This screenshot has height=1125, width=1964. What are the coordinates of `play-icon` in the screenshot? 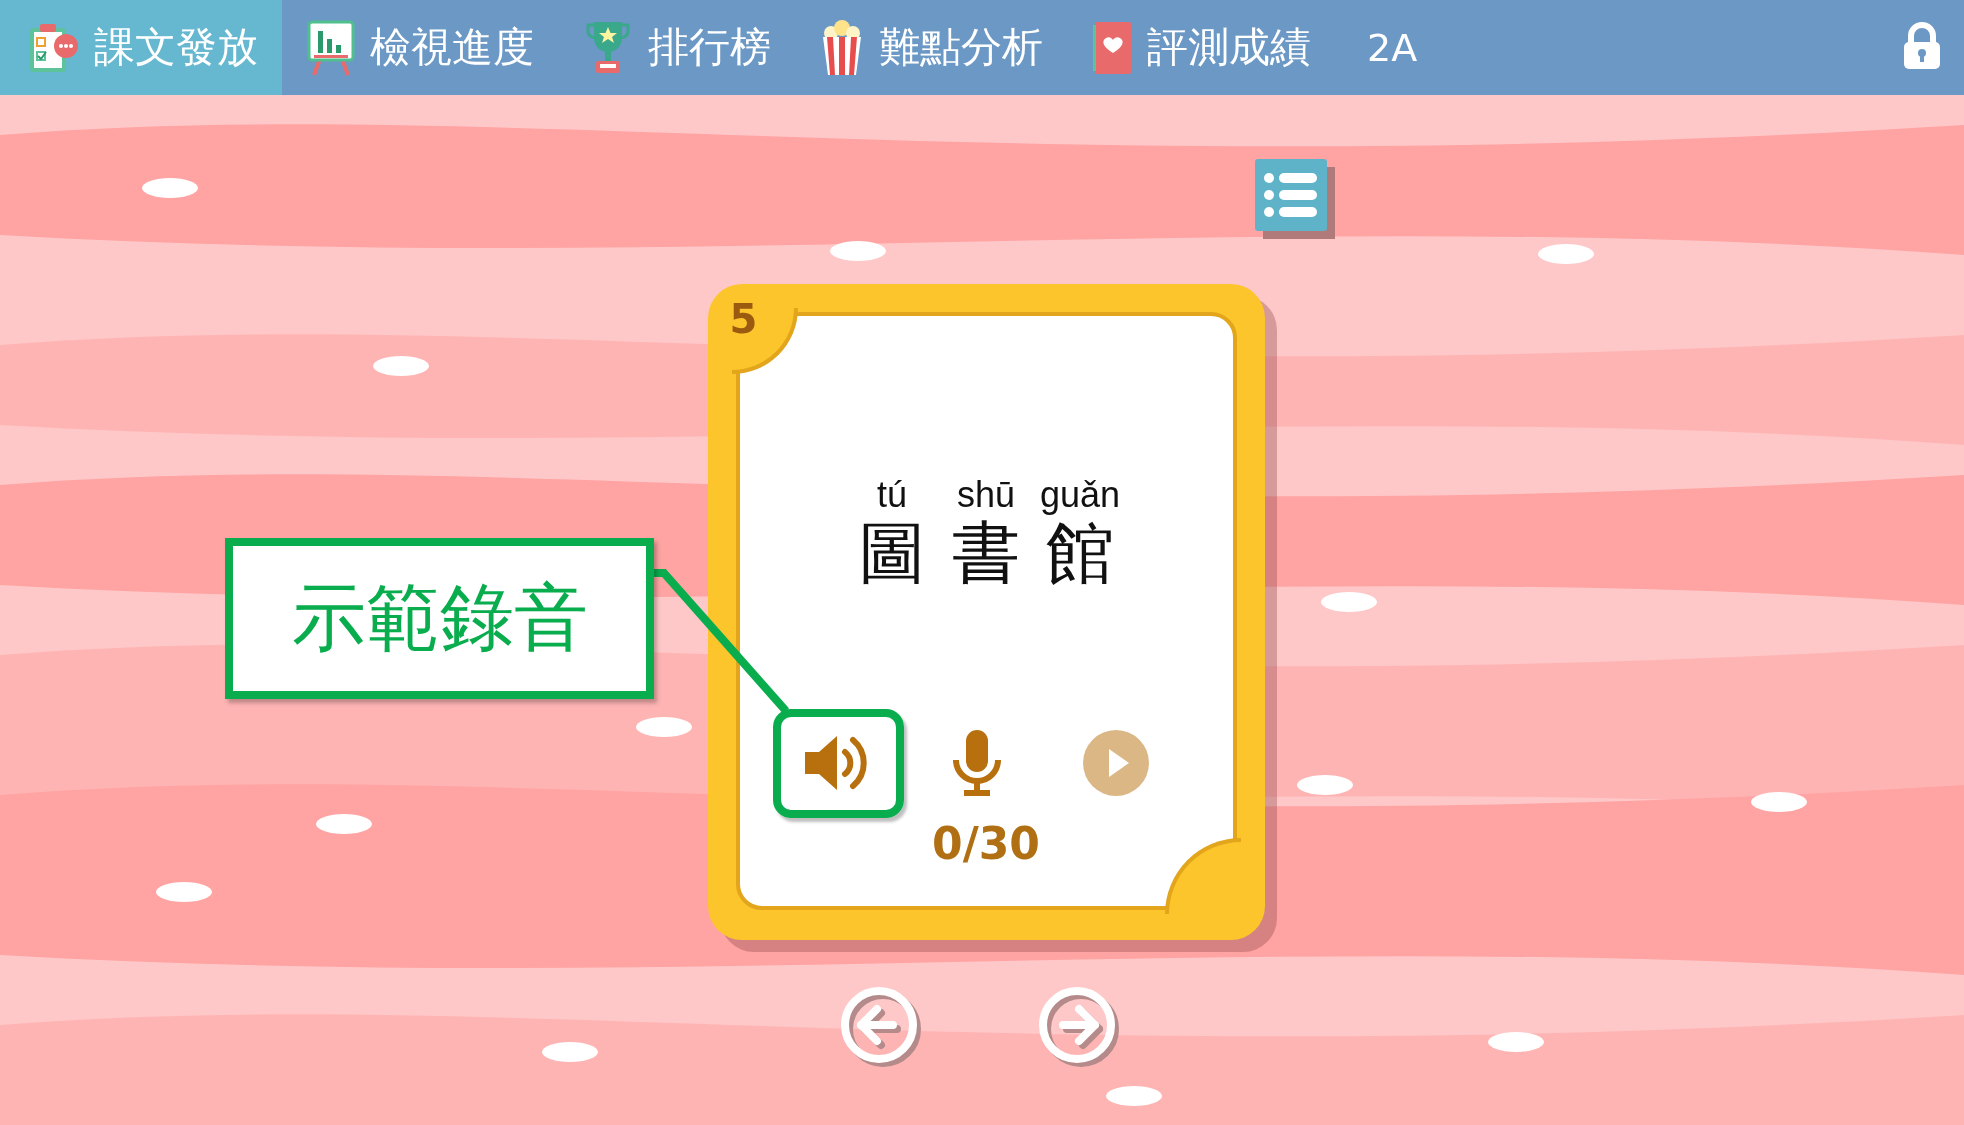 It's located at (1116, 763).